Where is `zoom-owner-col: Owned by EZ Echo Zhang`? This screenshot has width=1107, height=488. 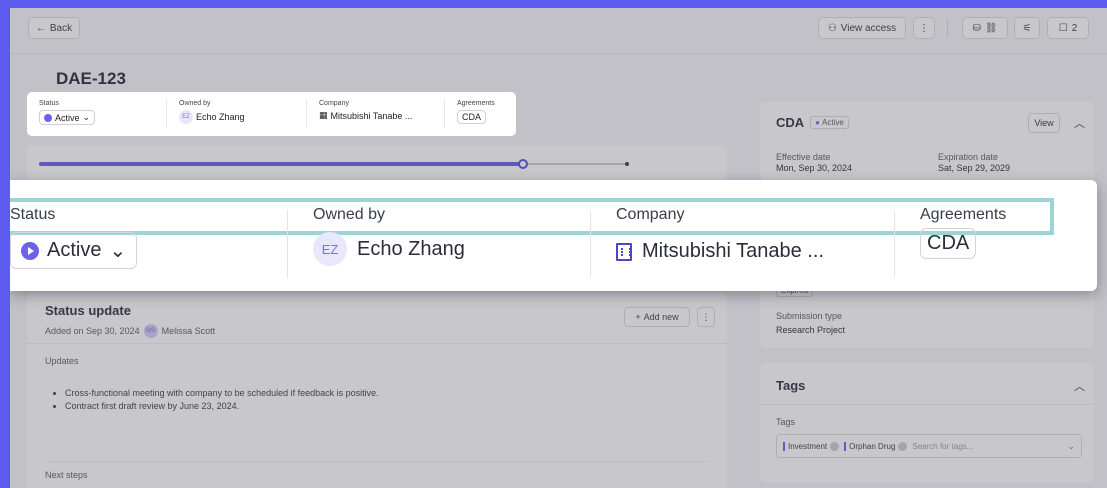 zoom-owner-col: Owned by EZ Echo Zhang is located at coordinates (389, 241).